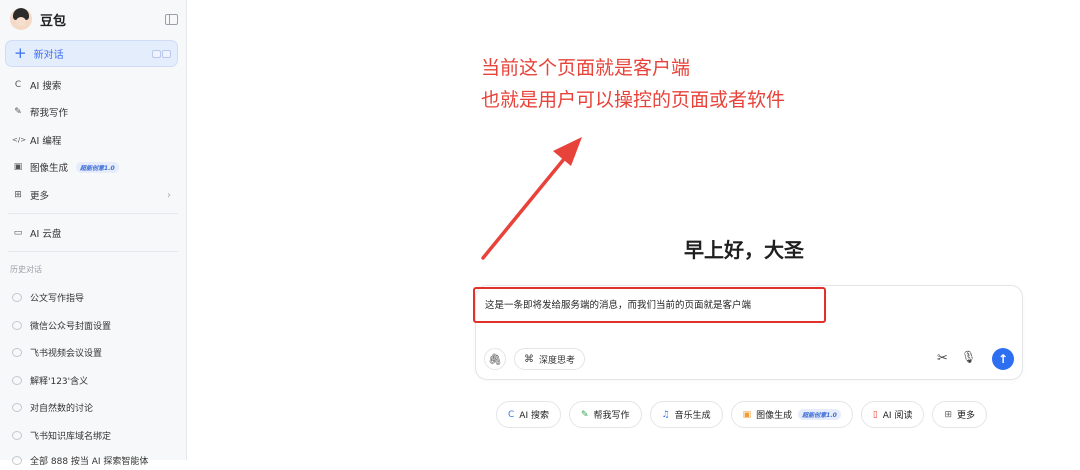  I want to click on new-chat-button: + 新对话, so click(91, 53).